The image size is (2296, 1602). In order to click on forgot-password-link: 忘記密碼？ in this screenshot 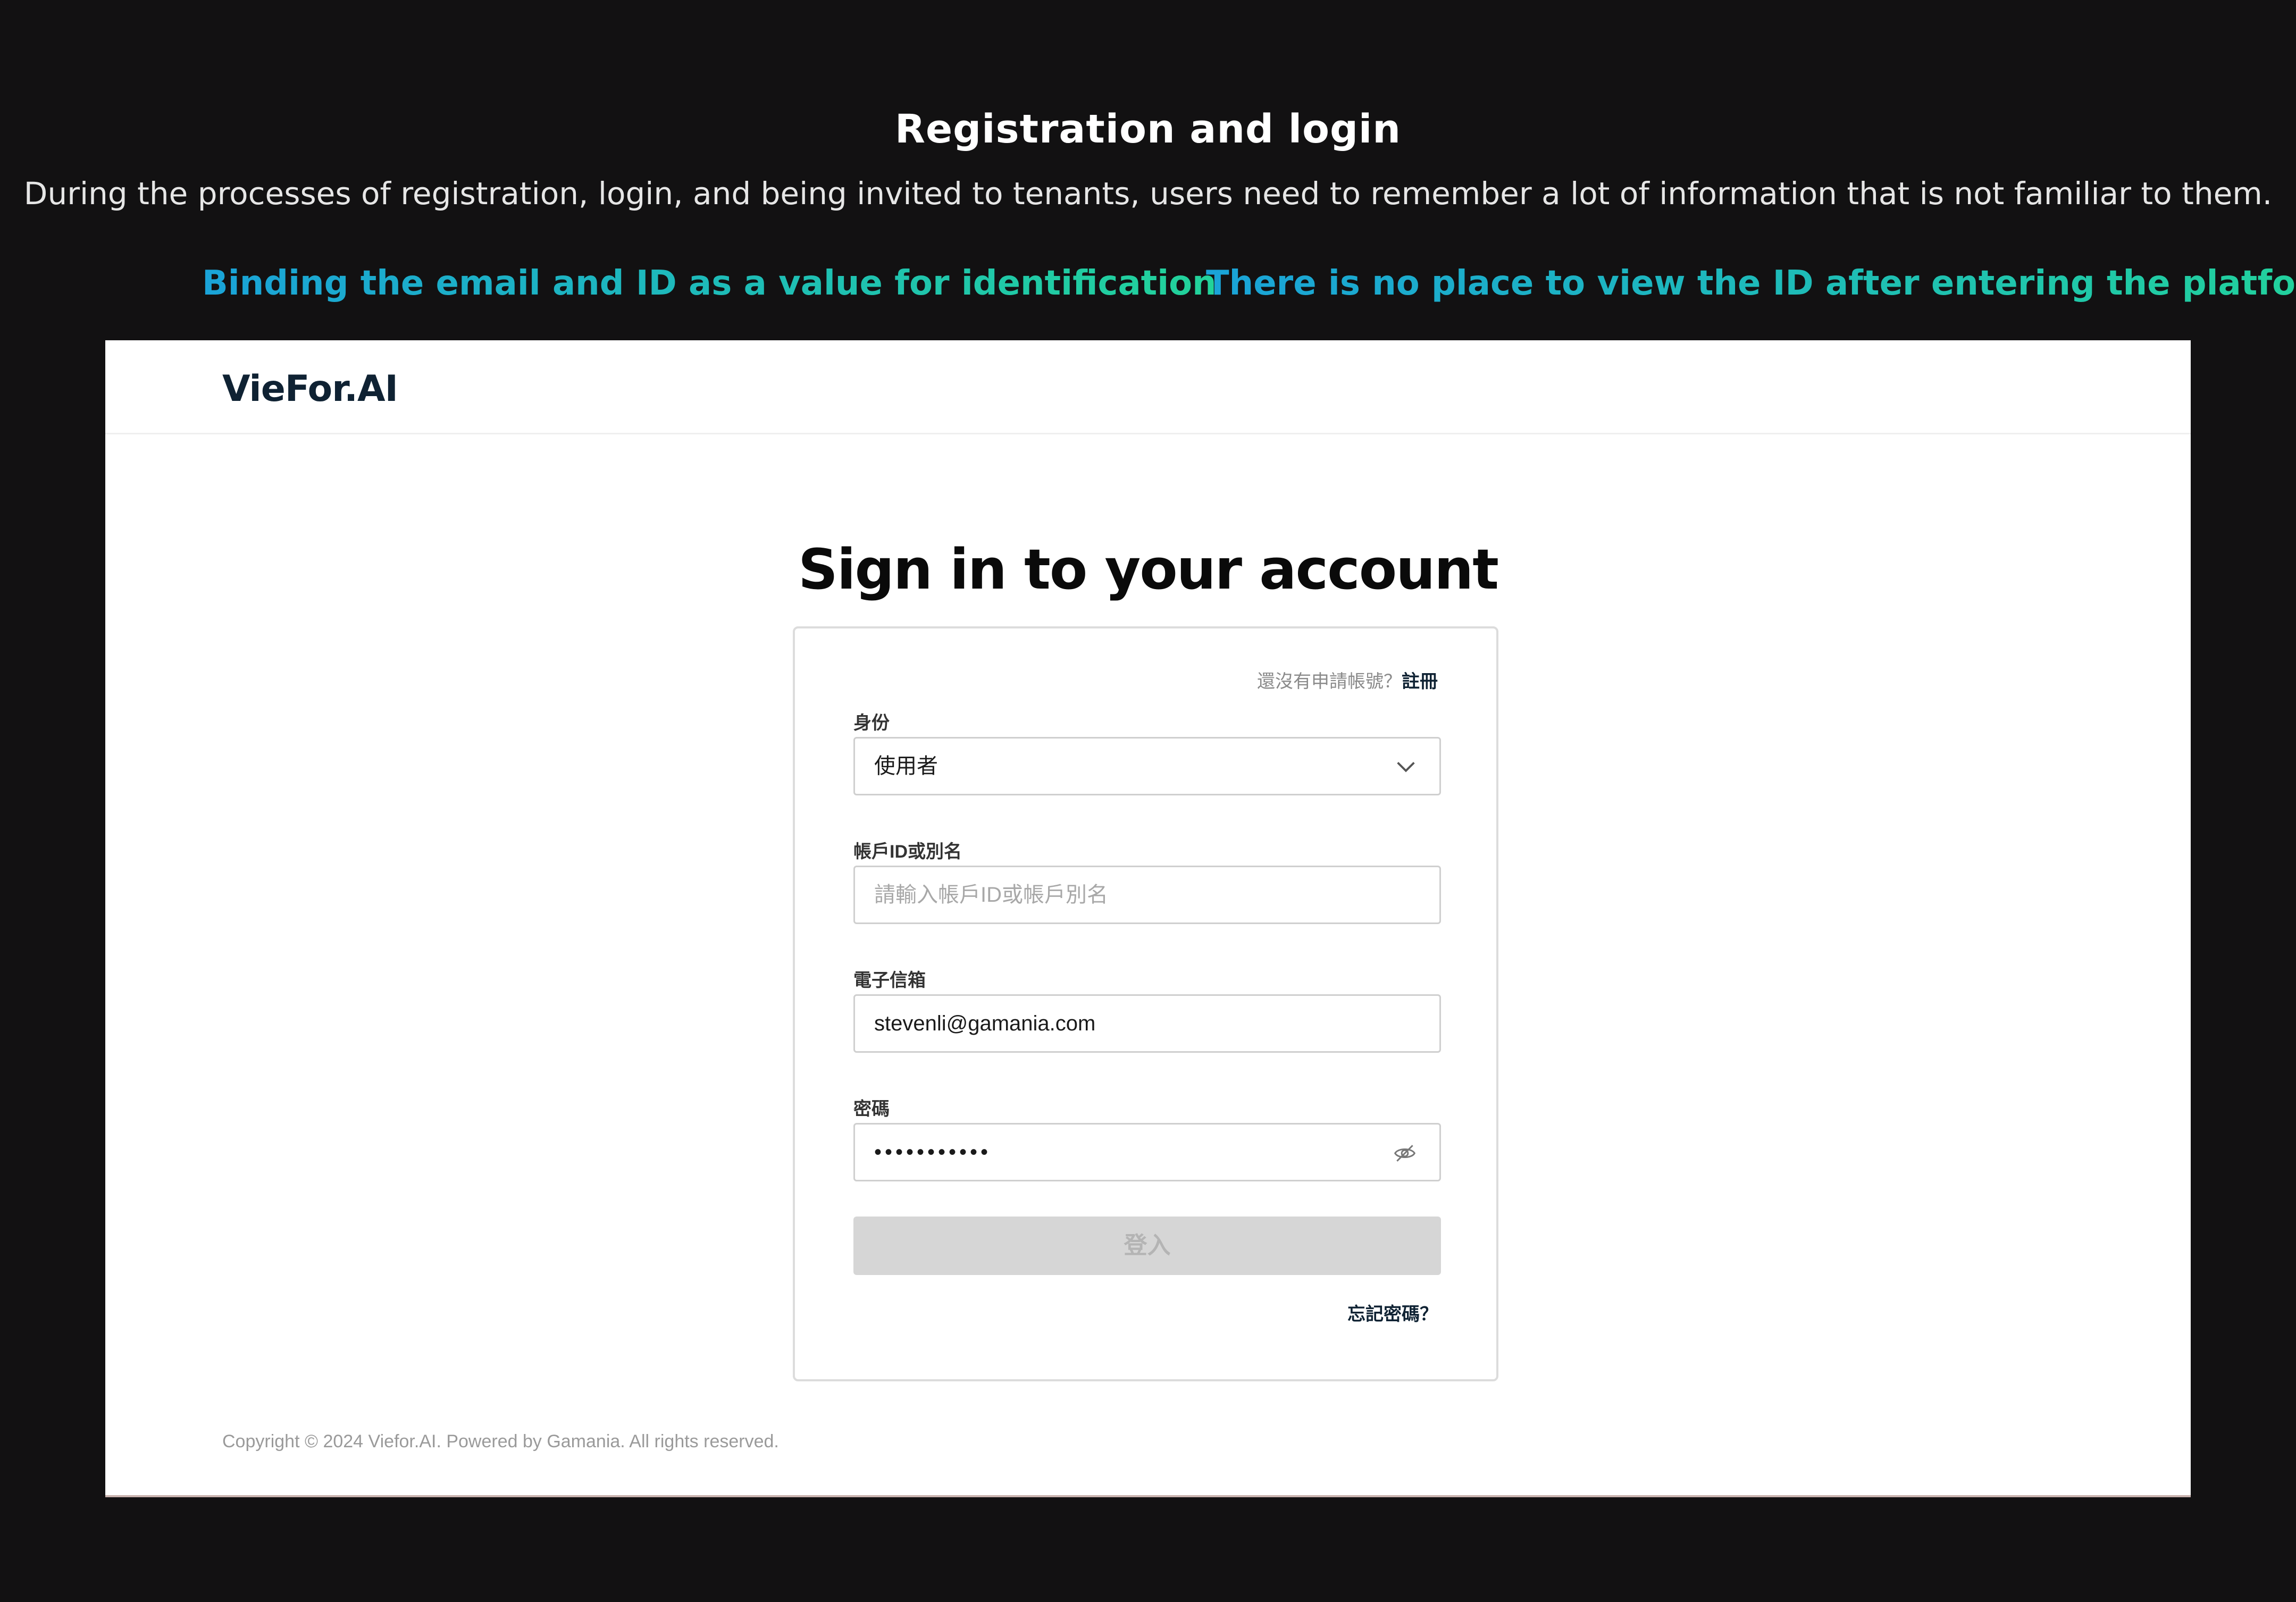, I will do `click(1392, 1313)`.